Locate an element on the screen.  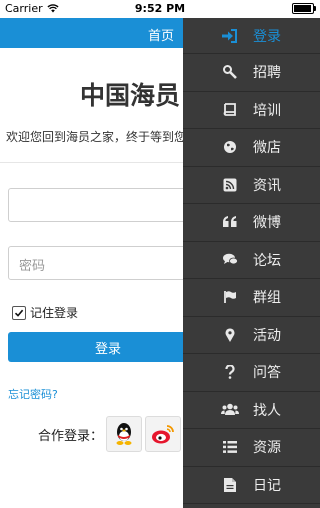
welcome-text: 欢迎您回到海员之家，终于等到您 is located at coordinates (96, 137).